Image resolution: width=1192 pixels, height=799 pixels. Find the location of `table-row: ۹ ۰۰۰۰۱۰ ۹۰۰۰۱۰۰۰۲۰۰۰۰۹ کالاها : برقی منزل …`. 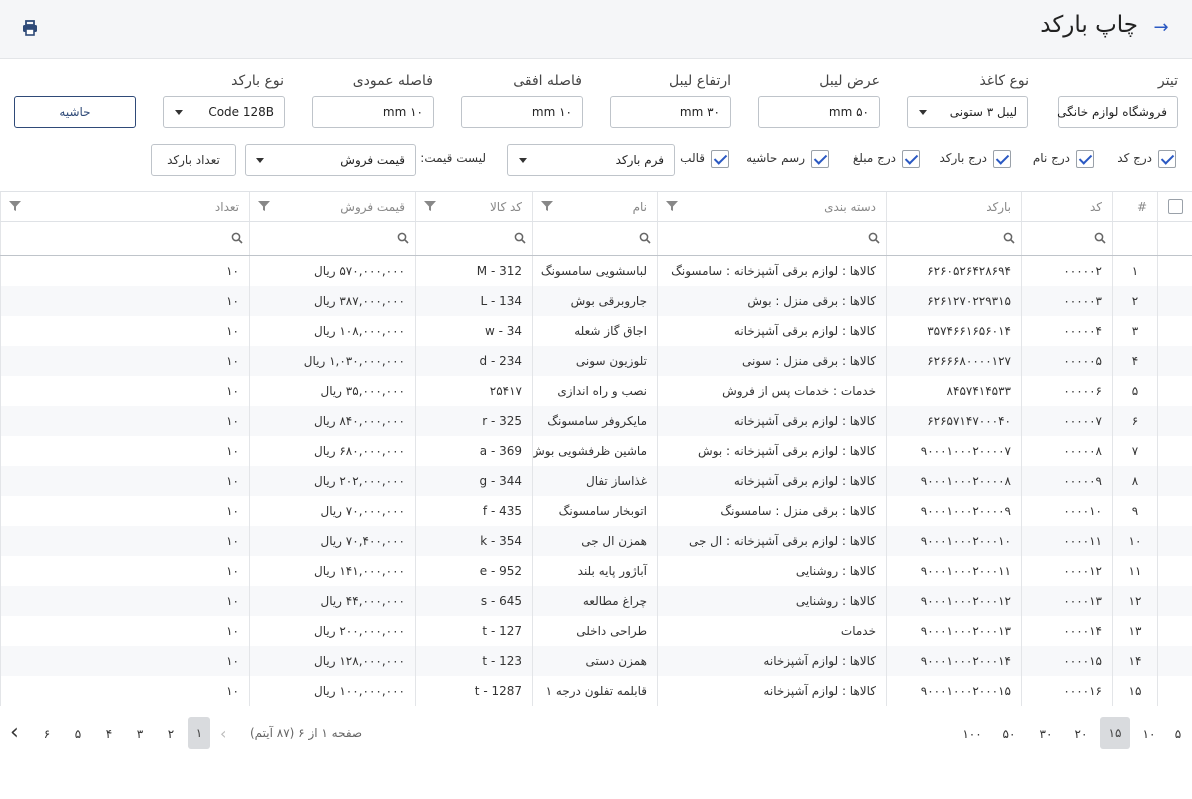

table-row: ۹ ۰۰۰۰۱۰ ۹۰۰۰۱۰۰۰۲۰۰۰۰۹ کالاها : برقی منزل … is located at coordinates (596, 511).